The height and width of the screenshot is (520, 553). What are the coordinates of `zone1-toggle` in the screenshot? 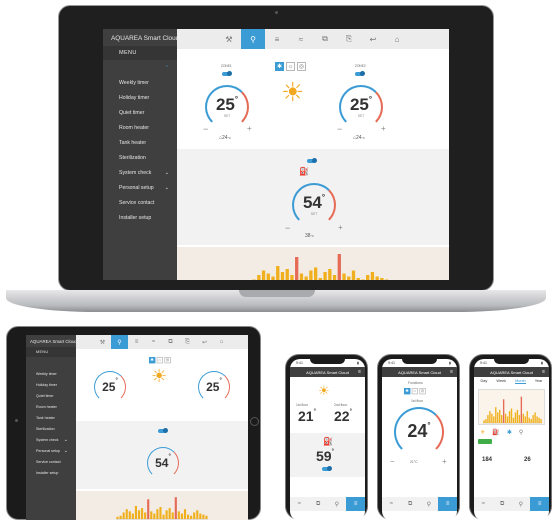 It's located at (227, 73).